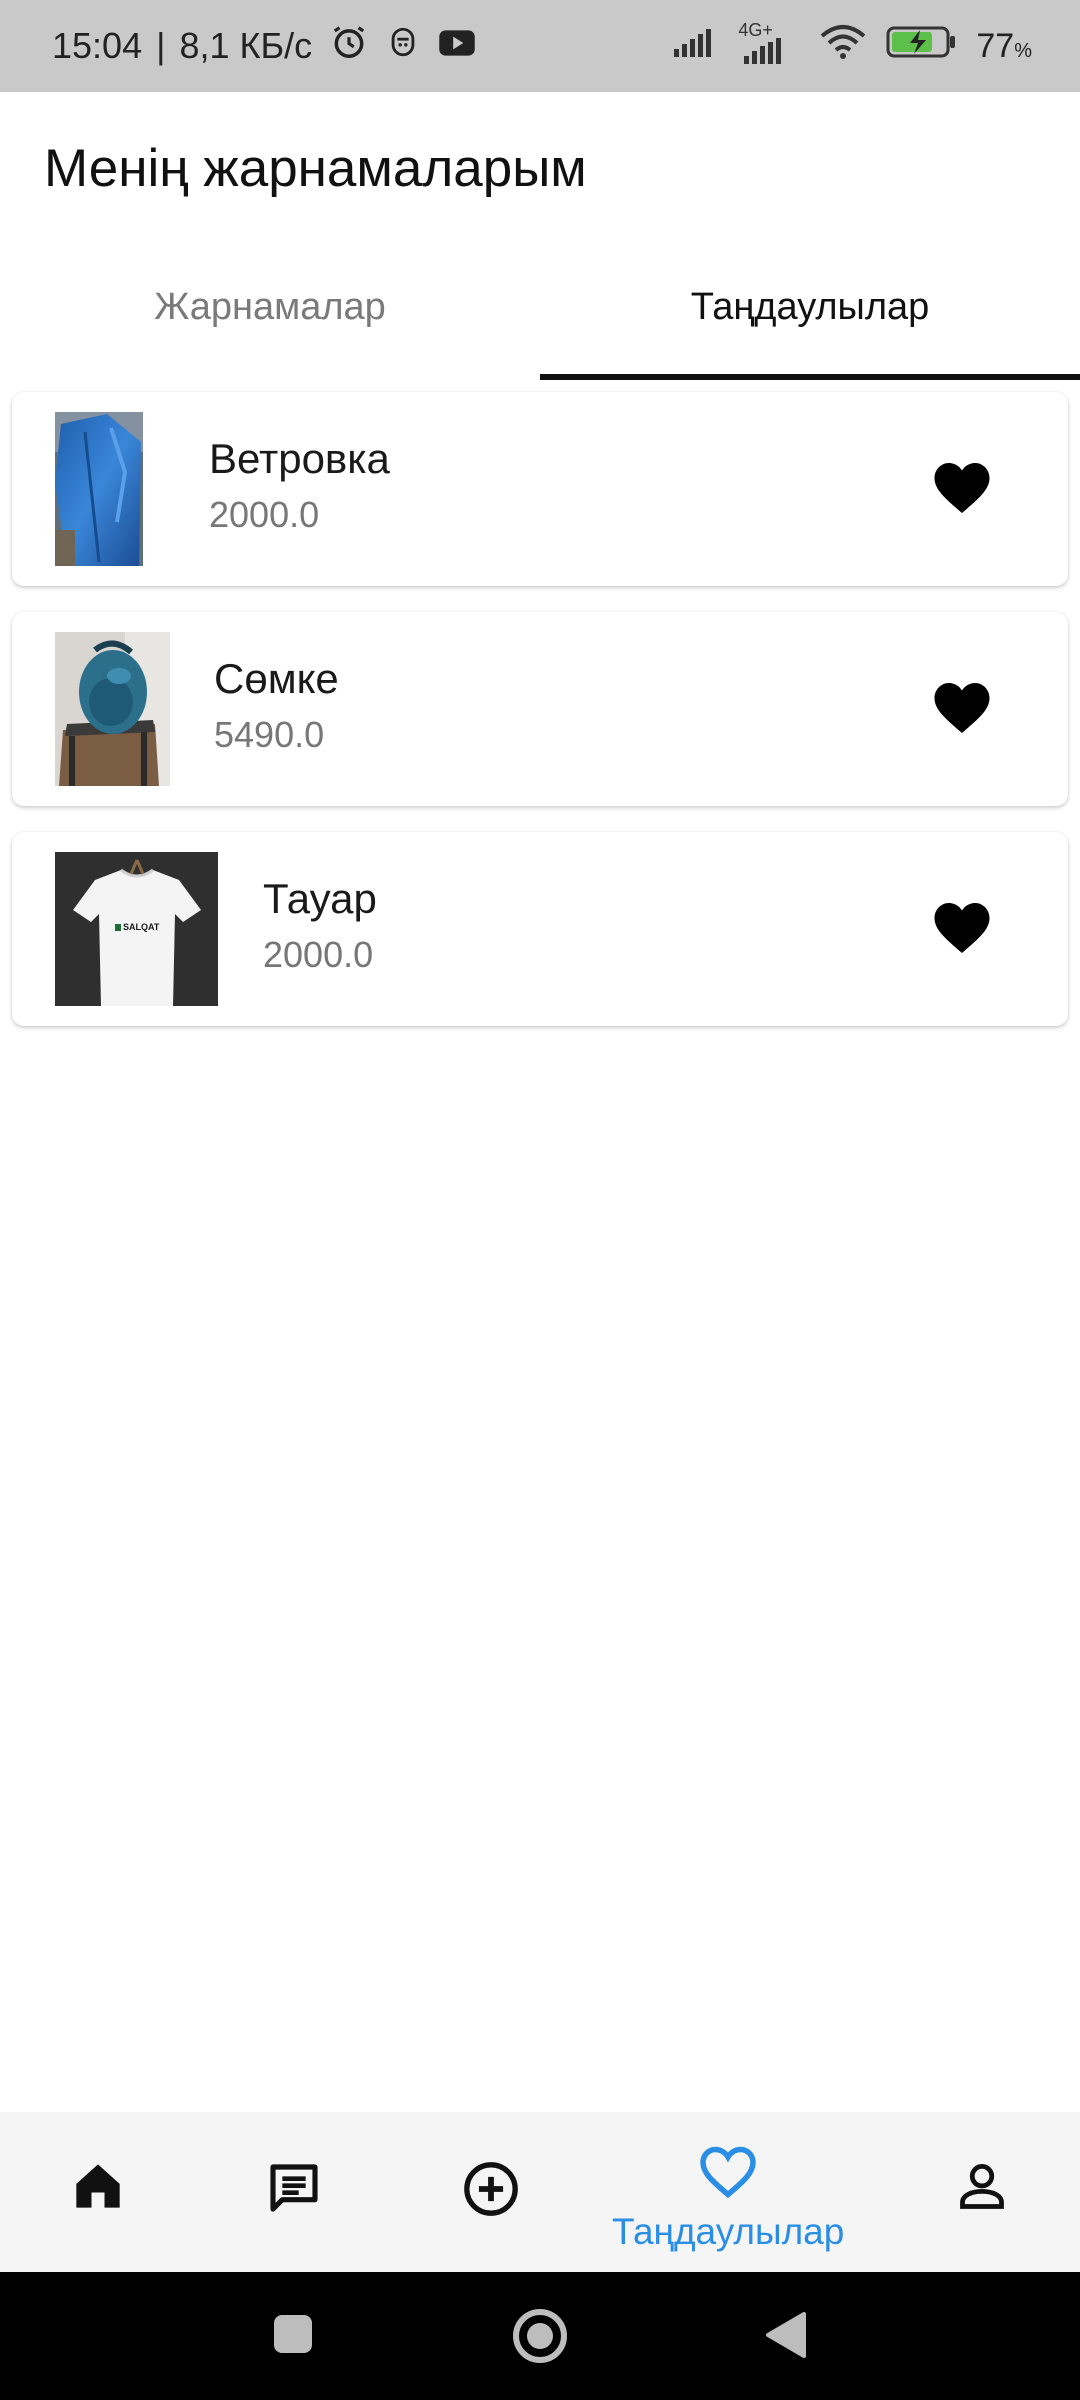 Image resolution: width=1080 pixels, height=2400 pixels. Describe the element at coordinates (1023, 50) in the screenshot. I see `battery-percent-unit: %` at that location.